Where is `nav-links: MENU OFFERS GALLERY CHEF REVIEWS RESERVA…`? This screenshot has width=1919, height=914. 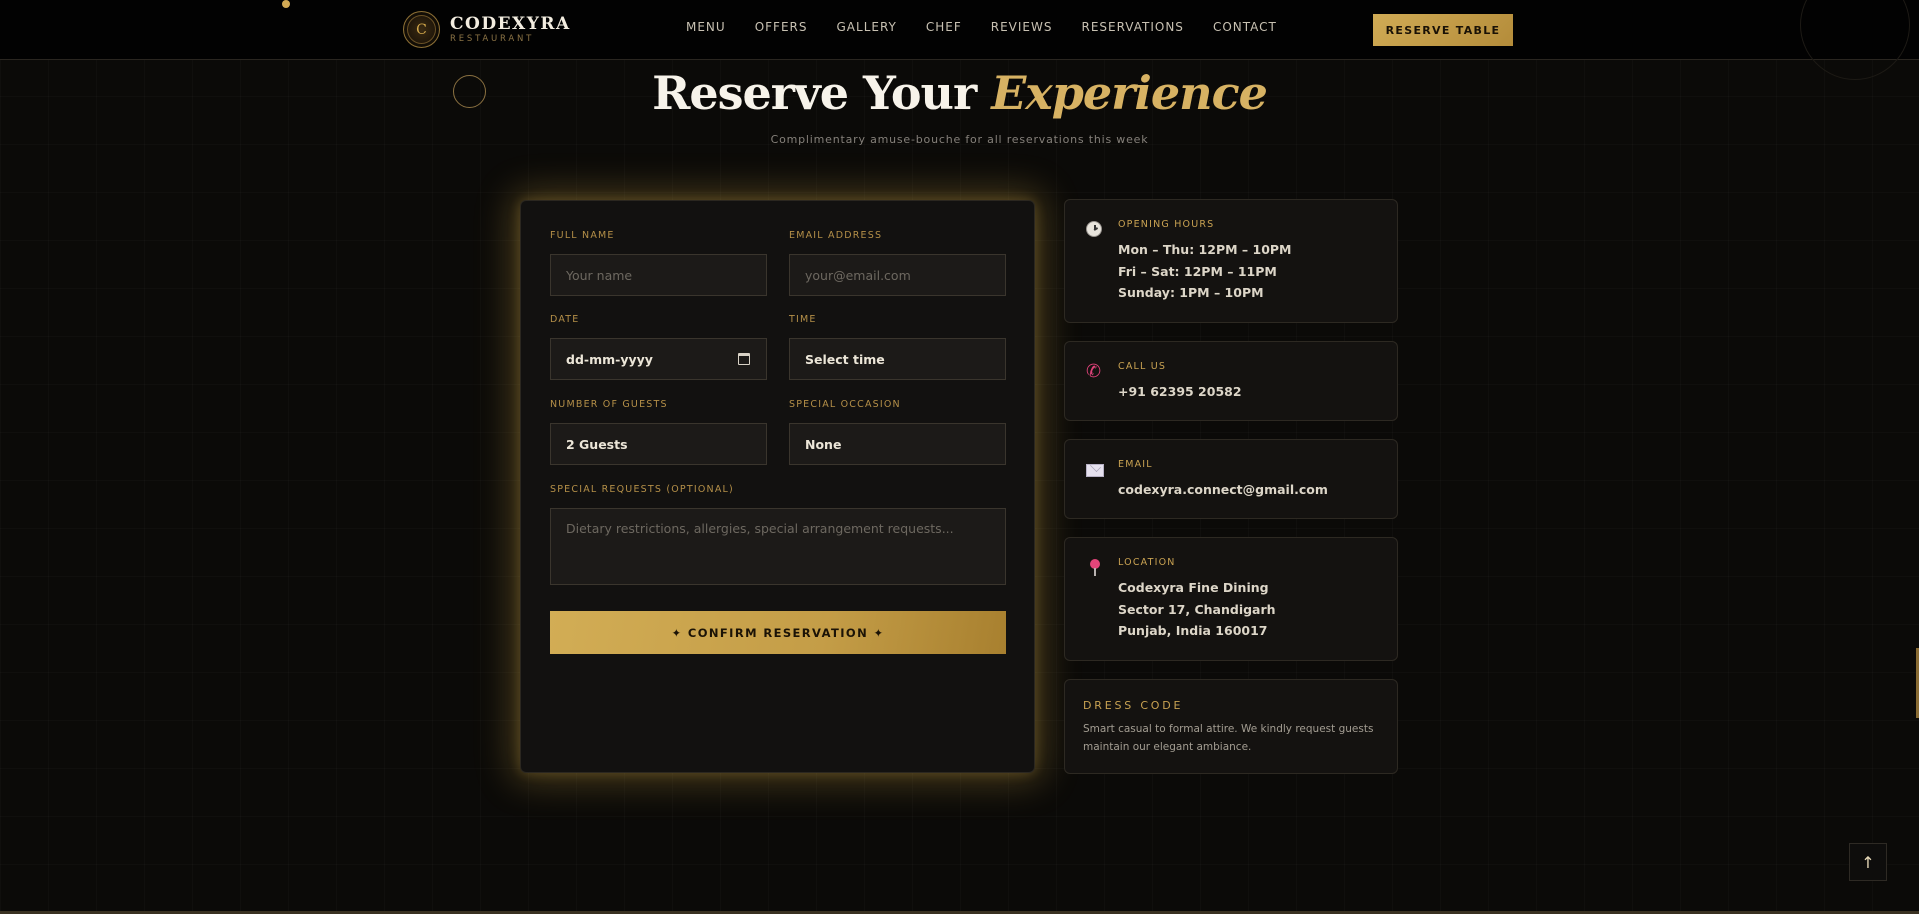
nav-links: MENU OFFERS GALLERY CHEF REVIEWS RESERVA… is located at coordinates (996, 27).